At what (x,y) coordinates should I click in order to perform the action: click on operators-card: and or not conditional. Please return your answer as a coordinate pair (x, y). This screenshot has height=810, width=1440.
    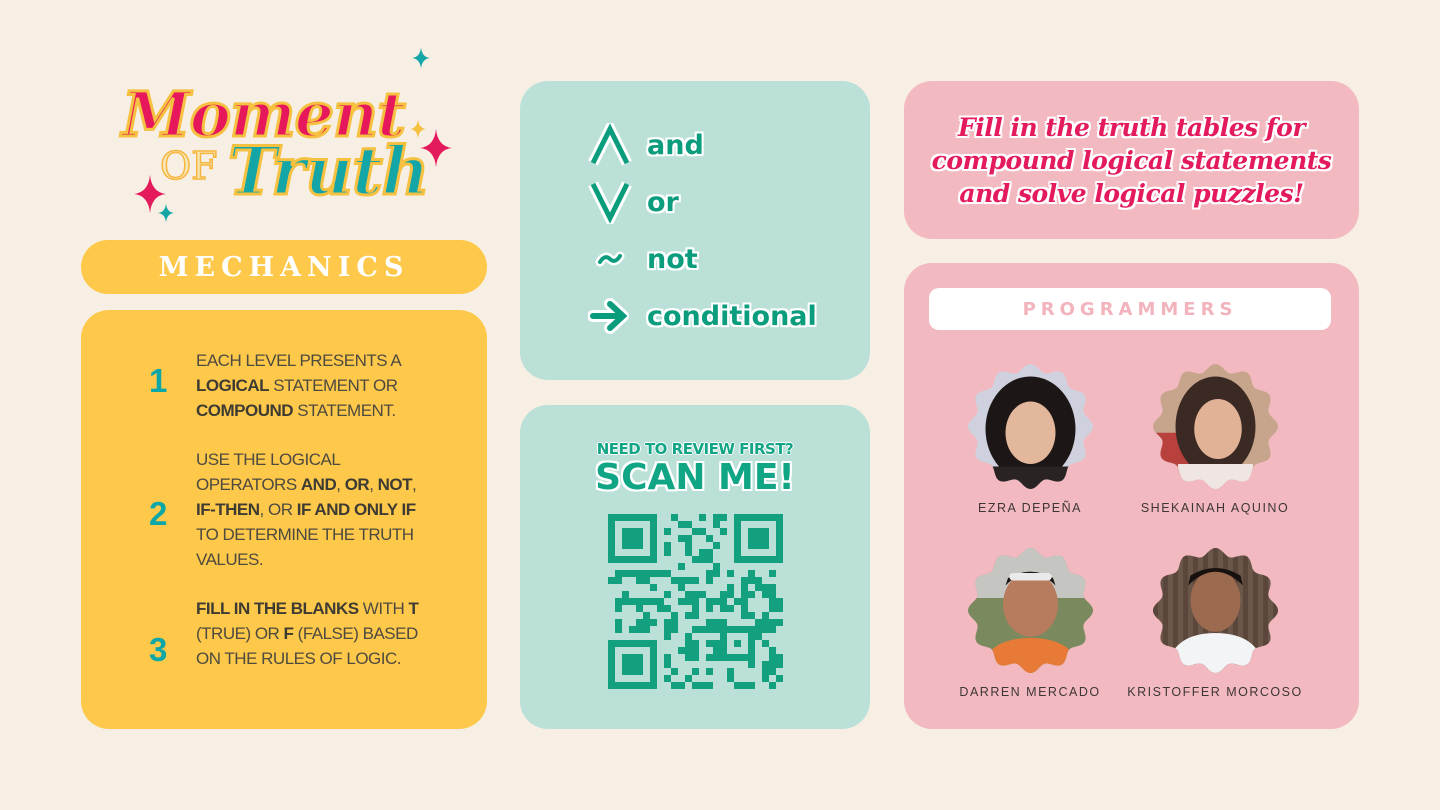
    Looking at the image, I should click on (695, 230).